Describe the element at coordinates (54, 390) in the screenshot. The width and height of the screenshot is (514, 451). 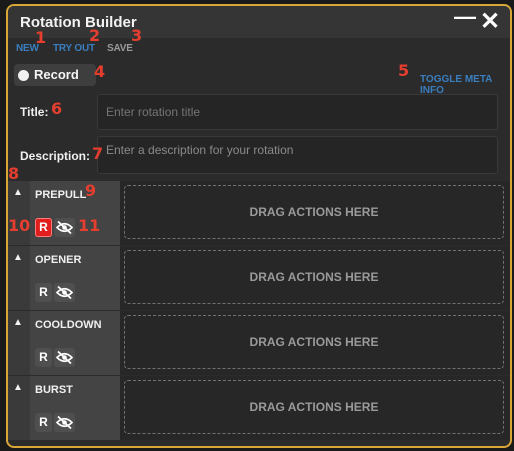
I see `section-name: BURST` at that location.